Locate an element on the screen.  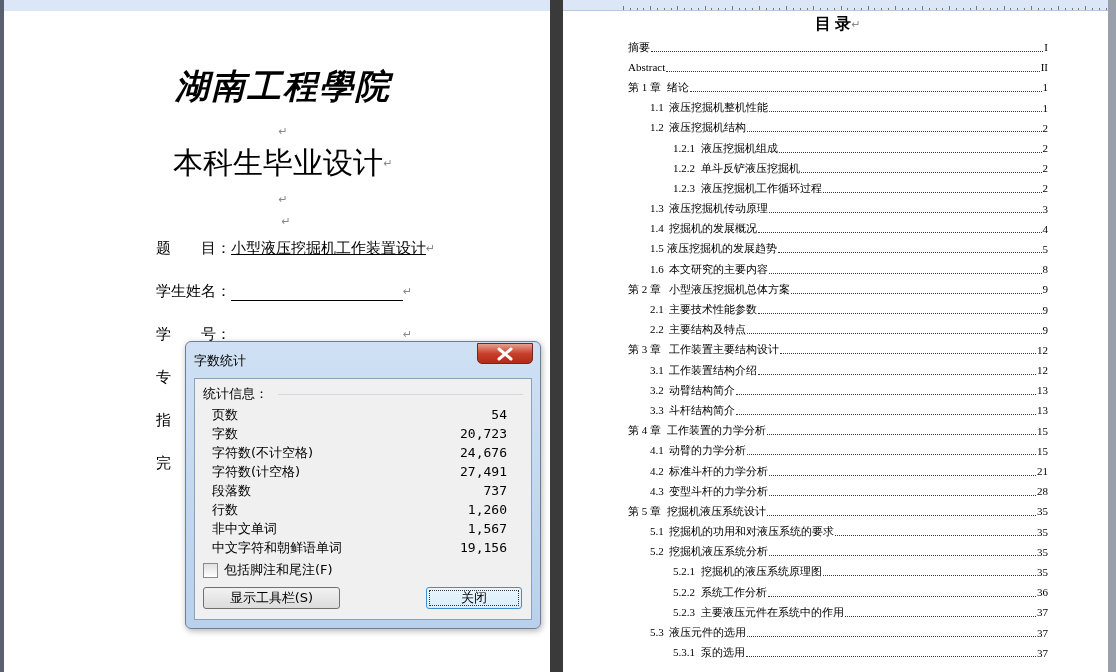
toc-entry: 1.2 液压挖掘机结构 is located at coordinates (698, 128).